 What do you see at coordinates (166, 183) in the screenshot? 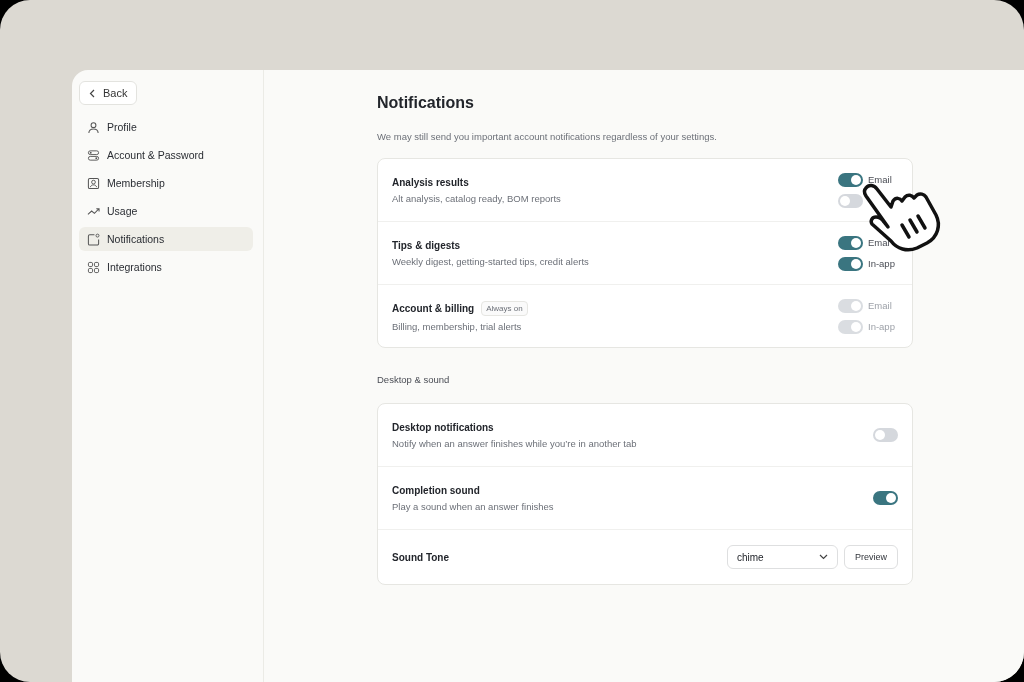
I see `sidebar-item: Membership` at bounding box center [166, 183].